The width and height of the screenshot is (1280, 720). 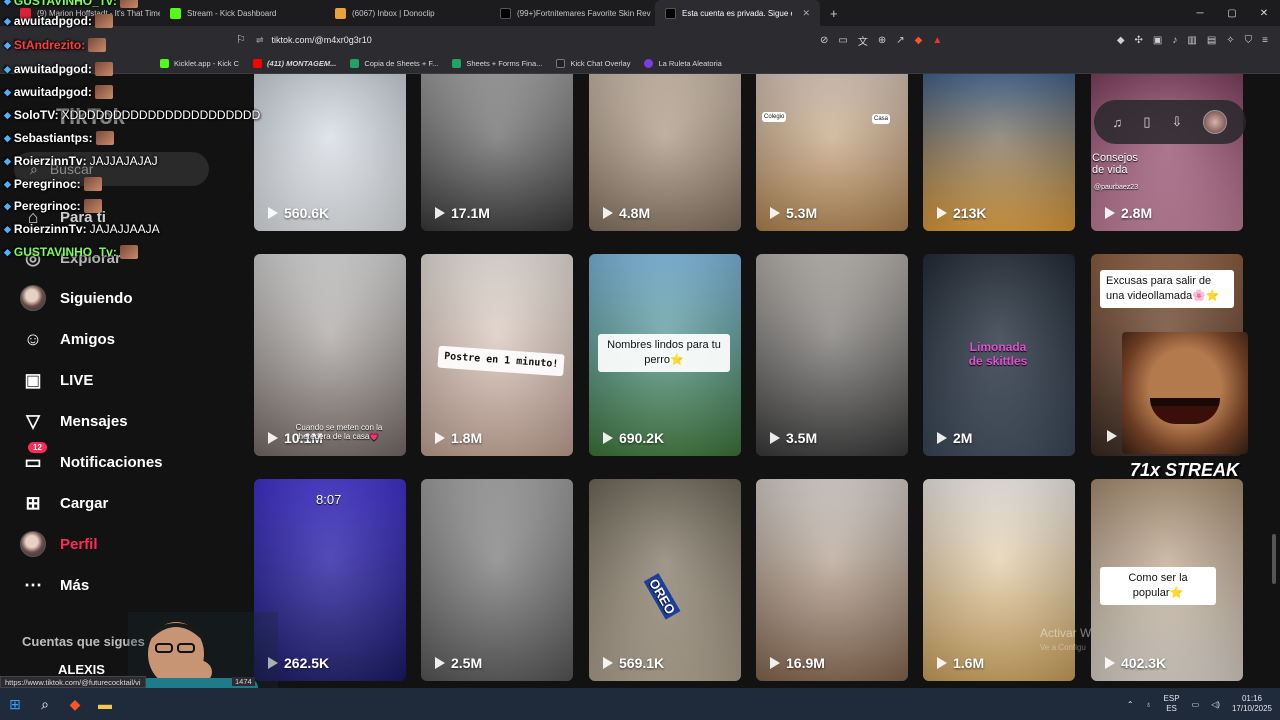 What do you see at coordinates (75, 704) in the screenshot?
I see `brave-browser-icon: ◆` at bounding box center [75, 704].